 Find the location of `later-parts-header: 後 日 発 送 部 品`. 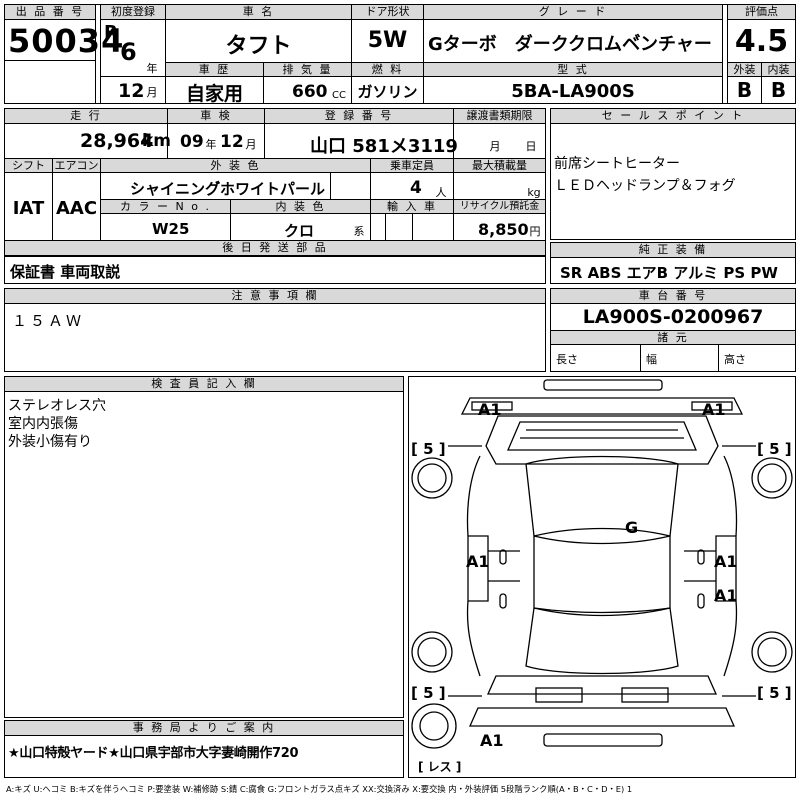

later-parts-header: 後 日 発 送 部 品 is located at coordinates (275, 248).